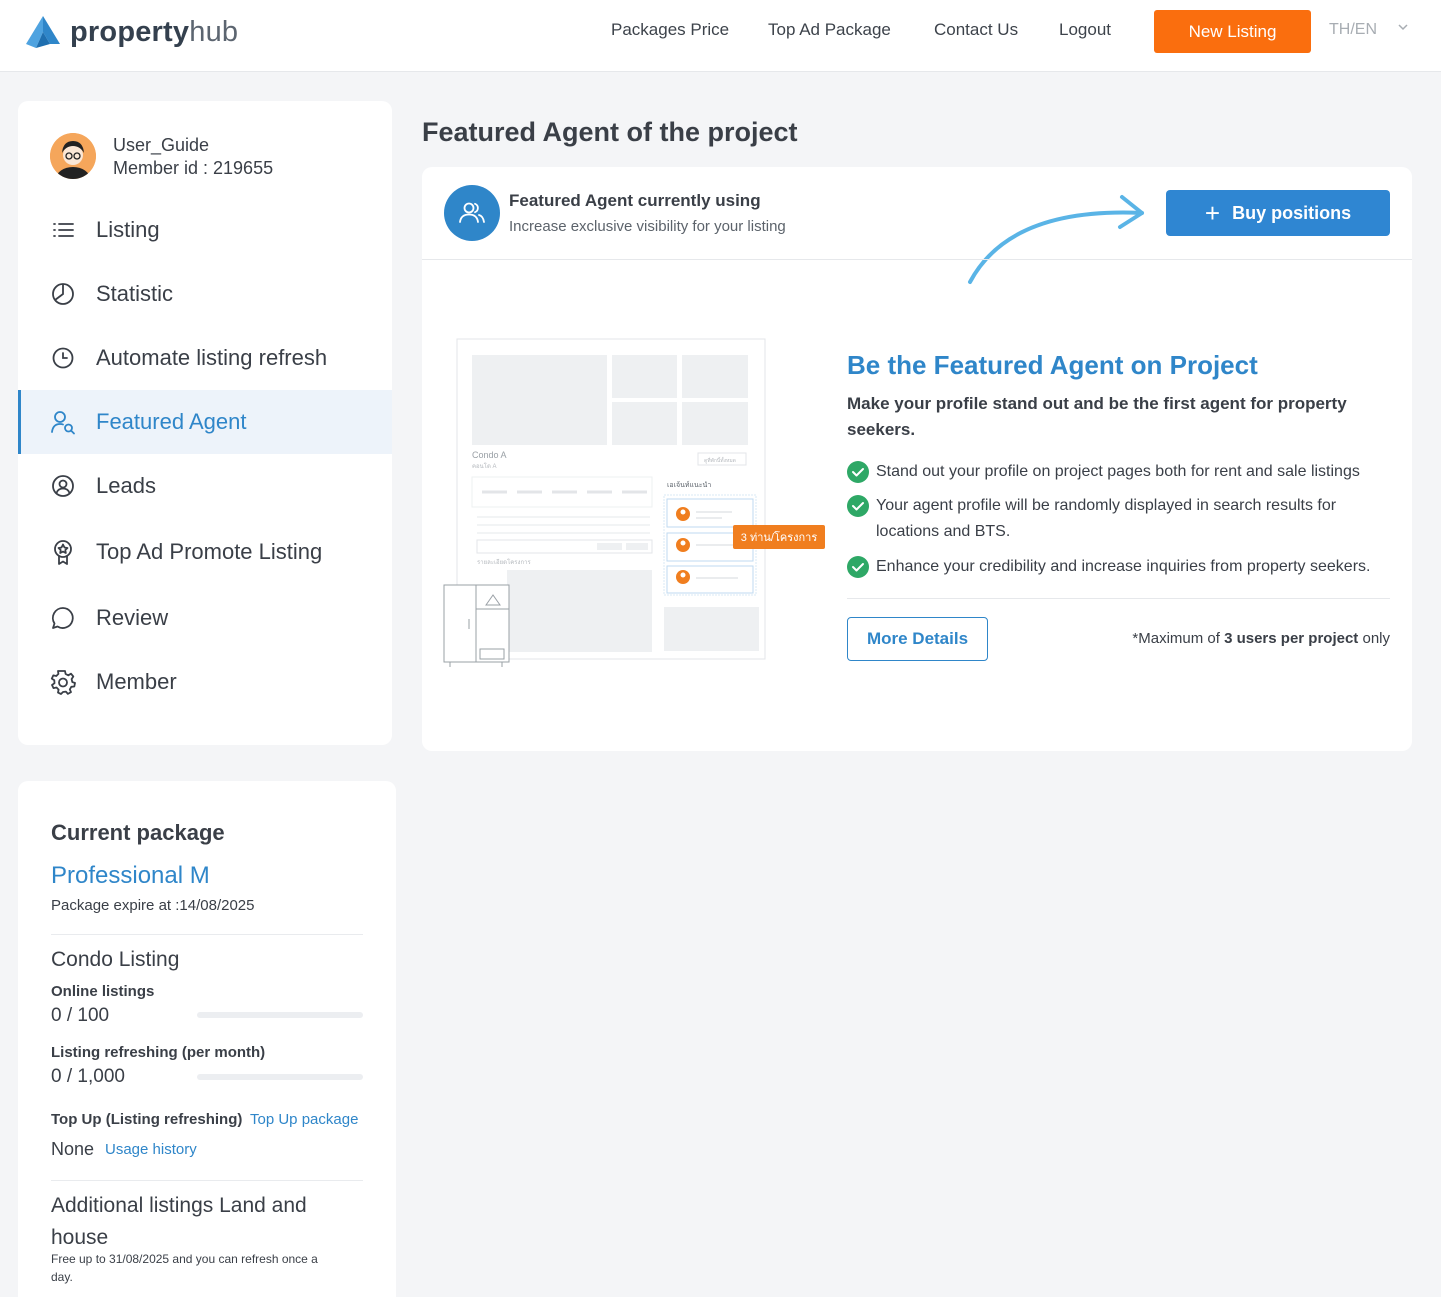 Image resolution: width=1441 pixels, height=1297 pixels. Describe the element at coordinates (779, 537) in the screenshot. I see `illus-agent-count-tag: 3 ท่าน/โครงการ` at that location.